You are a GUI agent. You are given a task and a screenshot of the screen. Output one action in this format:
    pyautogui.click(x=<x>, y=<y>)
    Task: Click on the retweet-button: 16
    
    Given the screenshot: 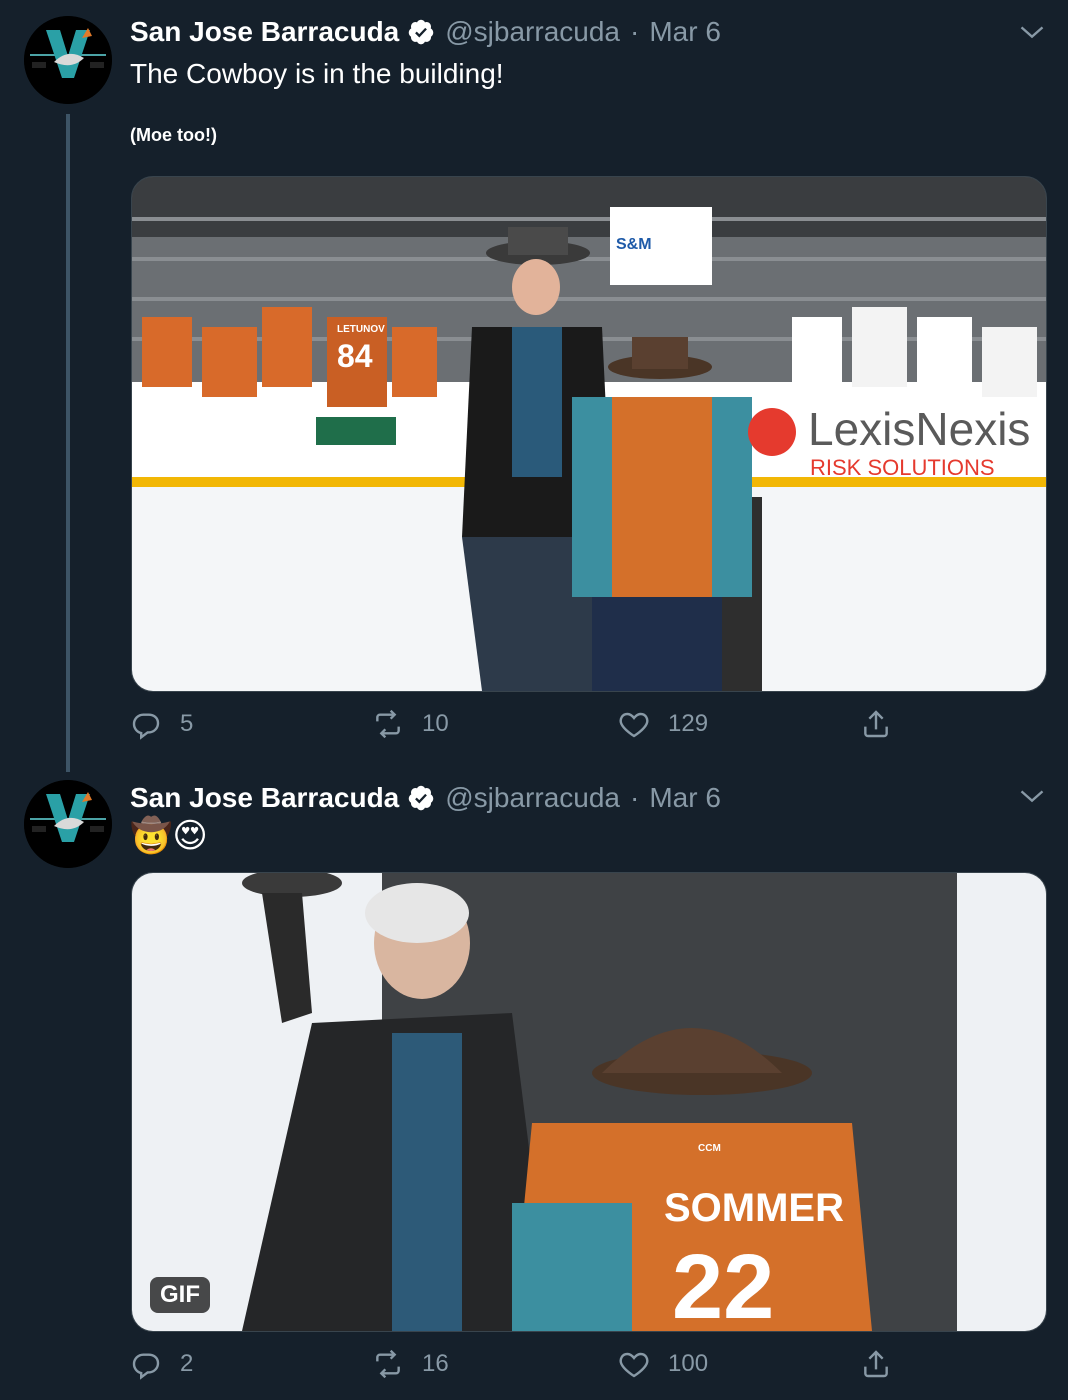 What is the action you would take?
    pyautogui.click(x=410, y=1364)
    